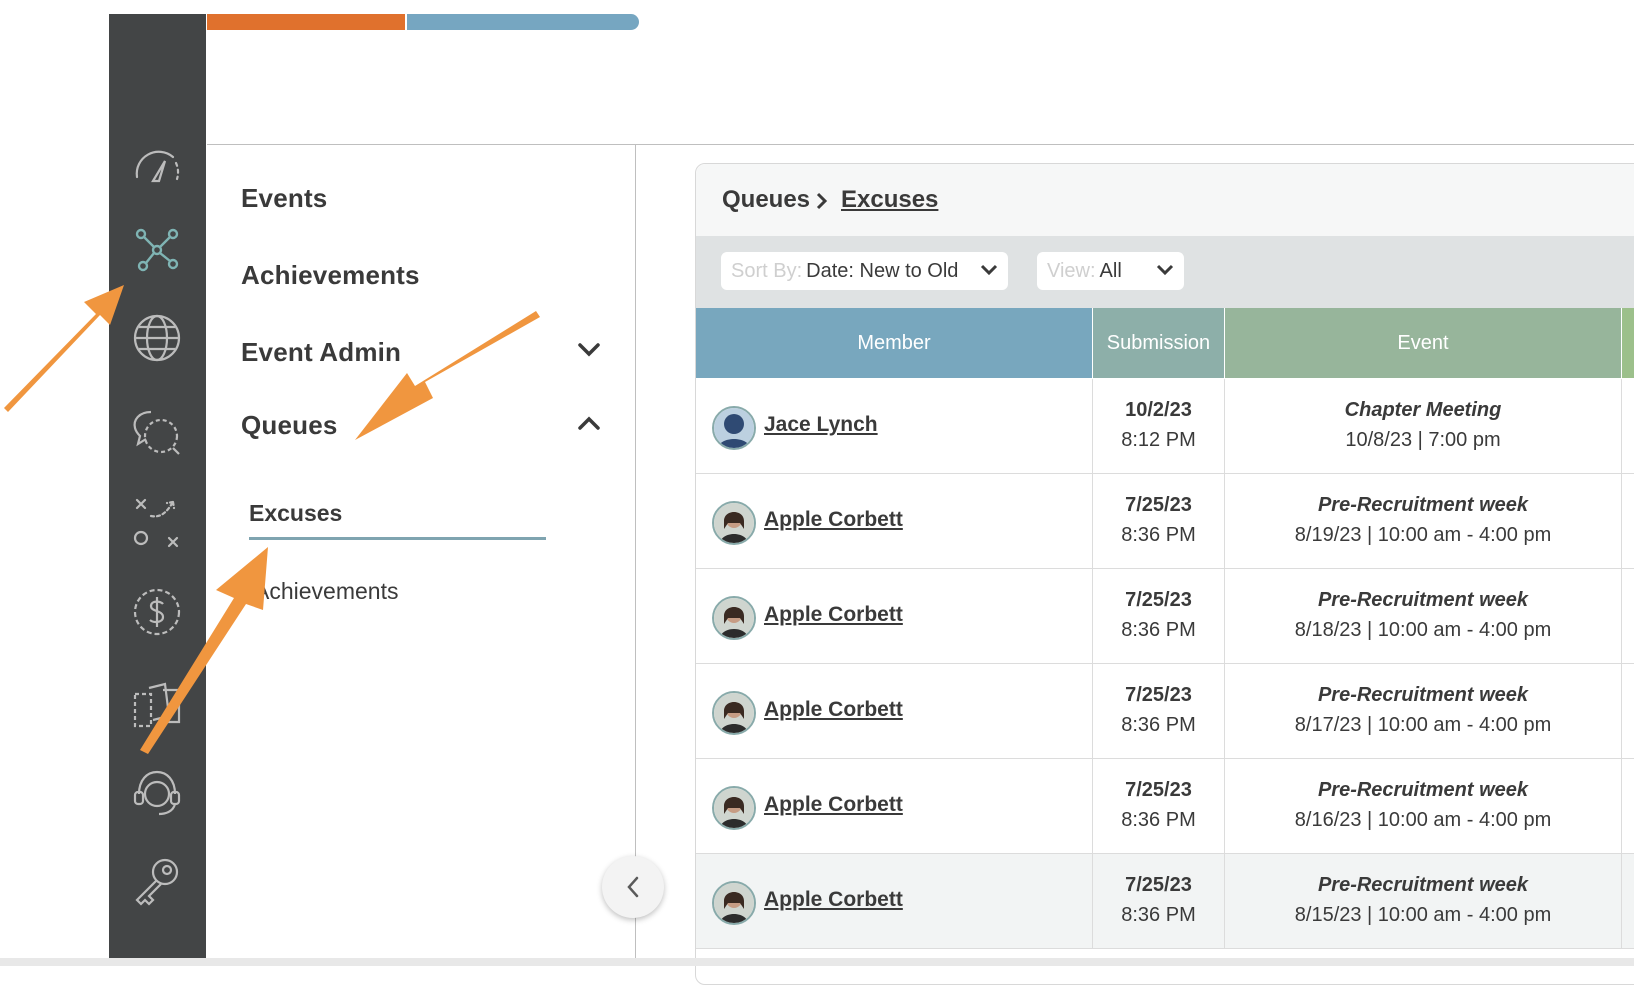  What do you see at coordinates (1423, 440) in the screenshot?
I see `event-datetime: 10/8/23 | 7:00 pm` at bounding box center [1423, 440].